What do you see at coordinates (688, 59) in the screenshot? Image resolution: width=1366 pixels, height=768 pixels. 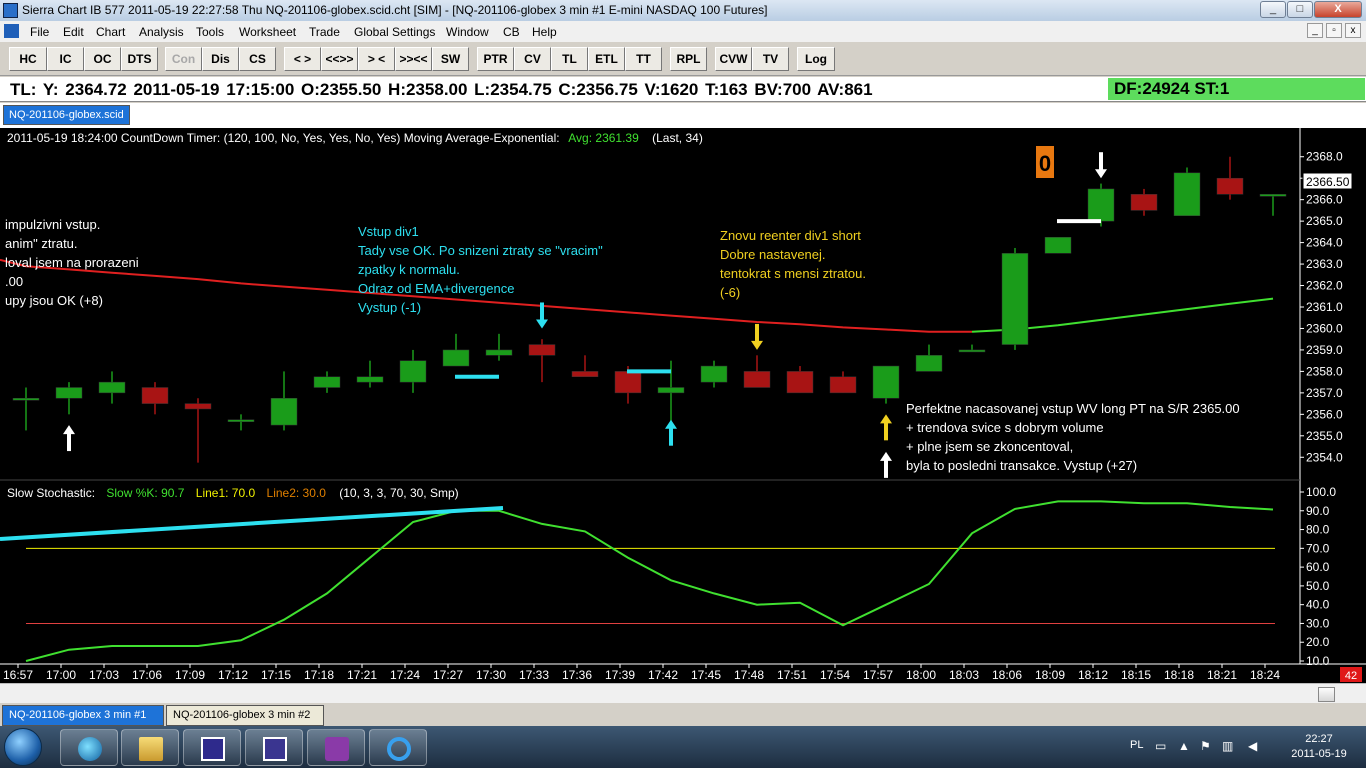 I see `toolbar-button-rpl: RPL` at bounding box center [688, 59].